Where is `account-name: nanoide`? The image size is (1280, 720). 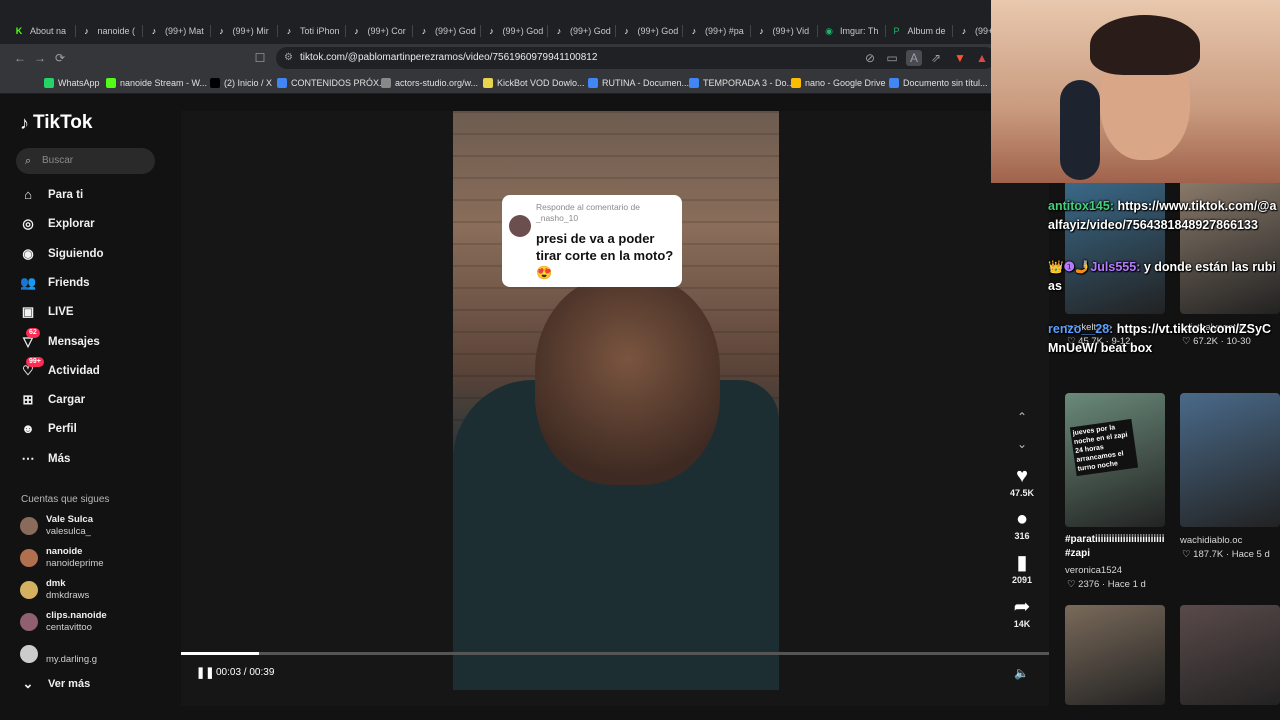 account-name: nanoide is located at coordinates (64, 551).